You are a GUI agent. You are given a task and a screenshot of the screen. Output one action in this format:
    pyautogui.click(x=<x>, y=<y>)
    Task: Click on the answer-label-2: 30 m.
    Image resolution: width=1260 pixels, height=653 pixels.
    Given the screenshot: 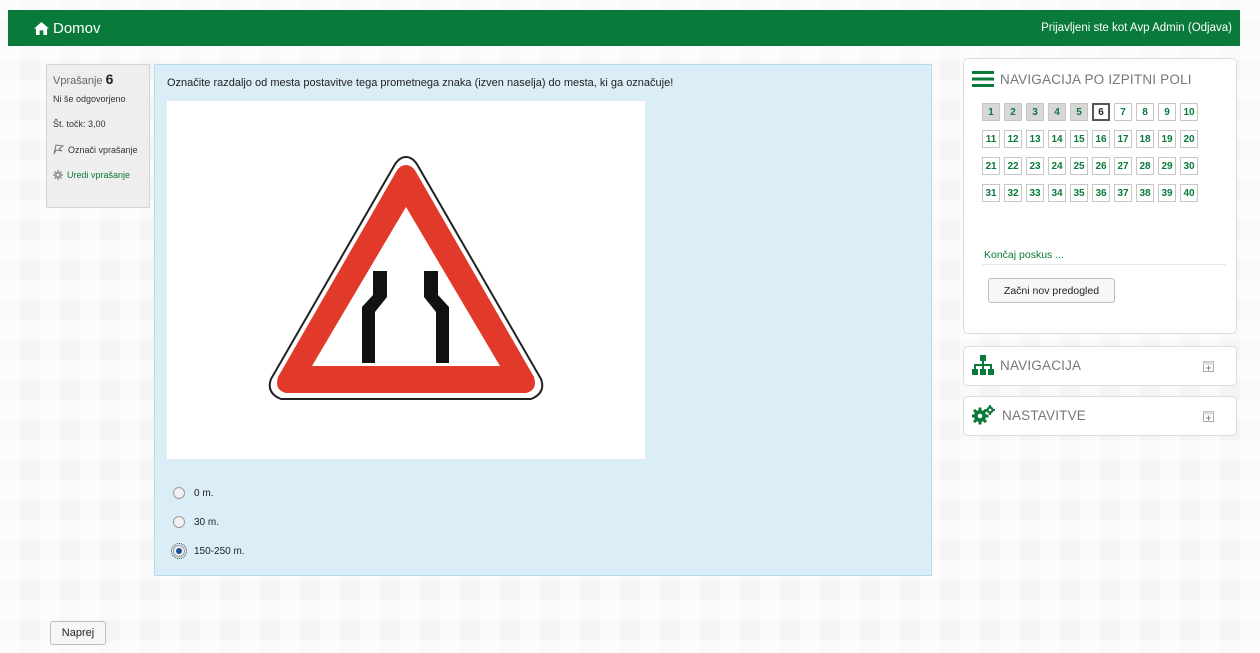 What is the action you would take?
    pyautogui.click(x=207, y=522)
    